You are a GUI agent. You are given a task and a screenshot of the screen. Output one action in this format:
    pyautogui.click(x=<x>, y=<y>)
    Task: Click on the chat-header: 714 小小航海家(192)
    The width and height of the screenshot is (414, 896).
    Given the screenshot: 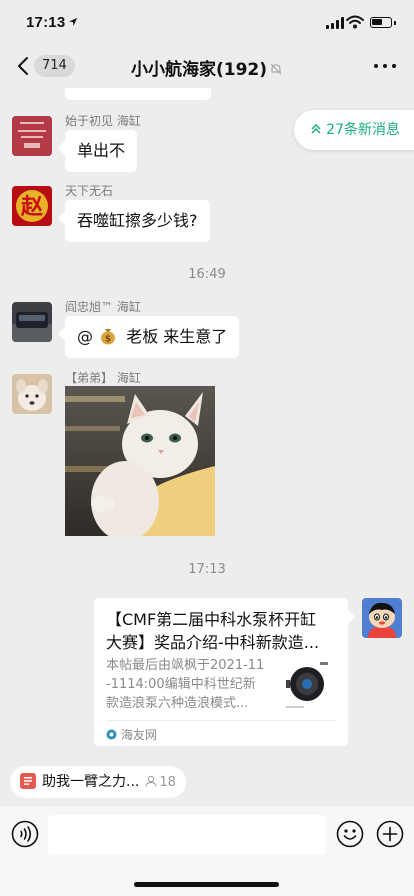 What is the action you would take?
    pyautogui.click(x=207, y=66)
    